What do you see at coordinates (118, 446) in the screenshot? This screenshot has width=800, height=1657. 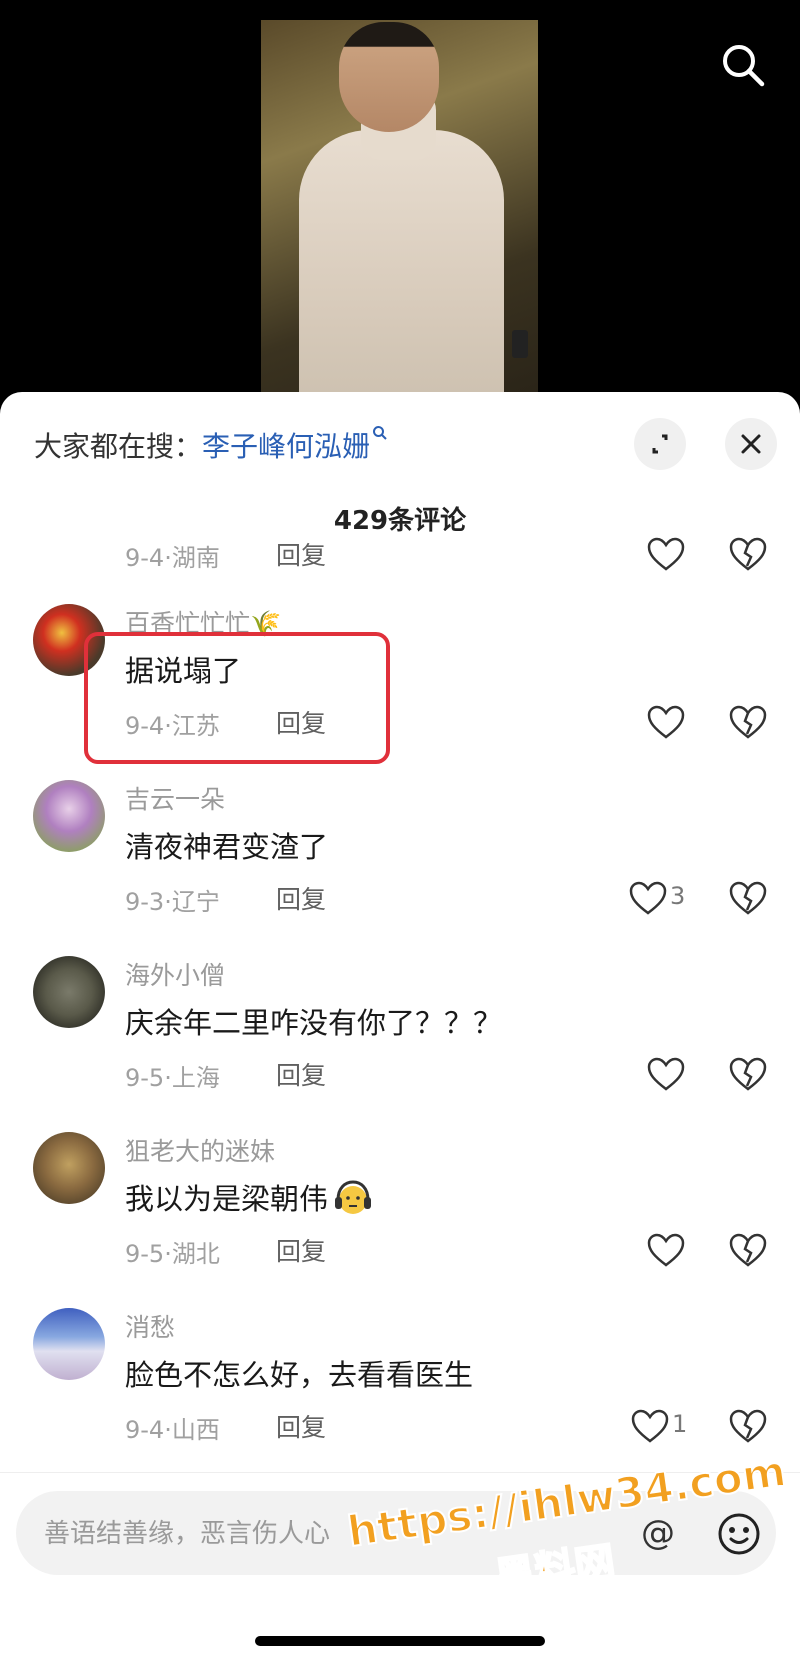 I see `trending-prefix: 大家都在搜：` at bounding box center [118, 446].